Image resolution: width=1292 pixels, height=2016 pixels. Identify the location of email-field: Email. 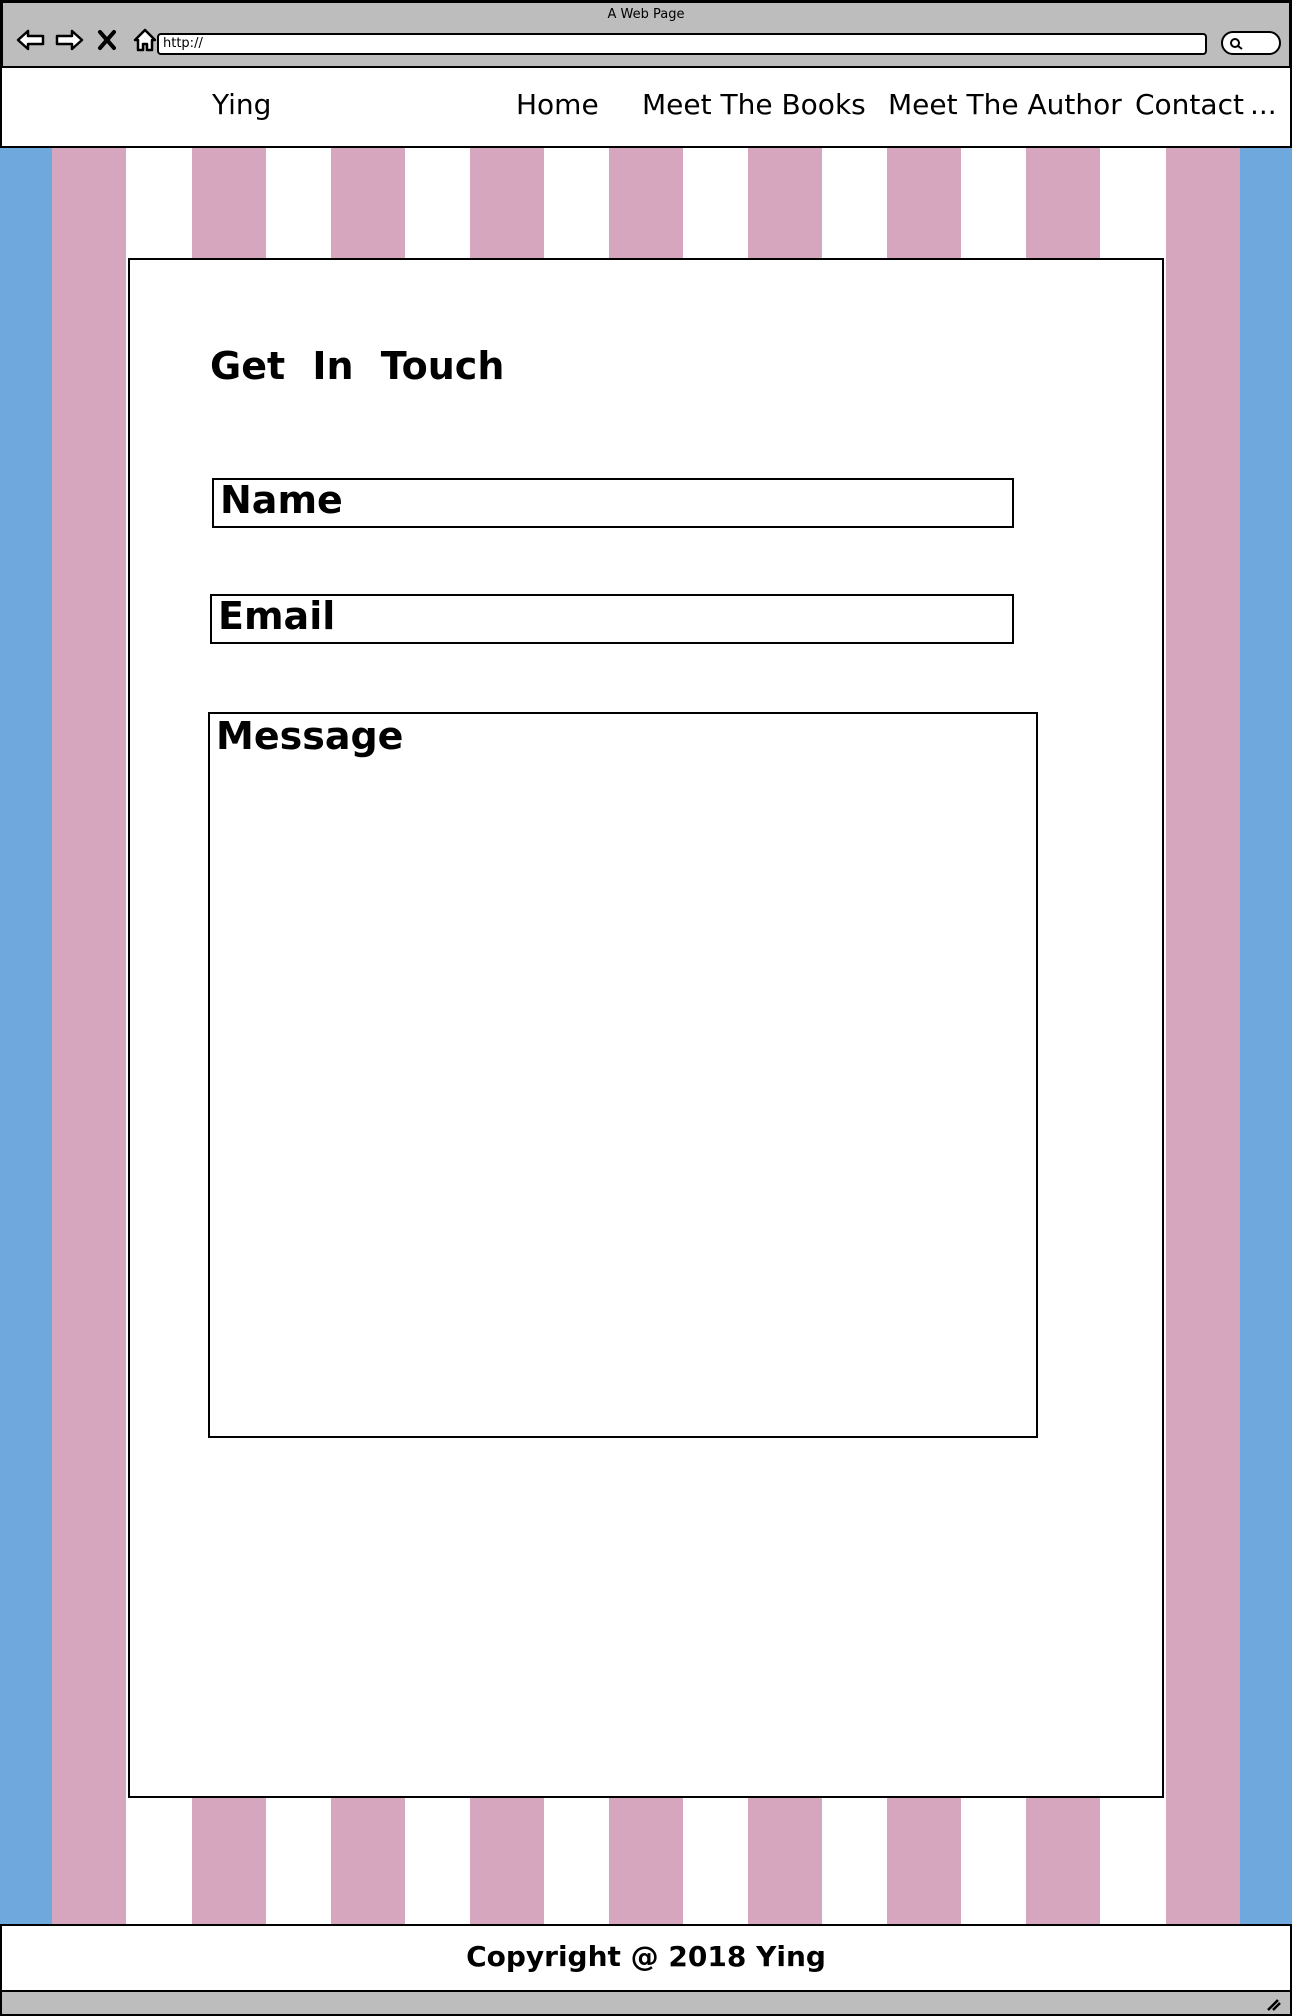
(612, 619).